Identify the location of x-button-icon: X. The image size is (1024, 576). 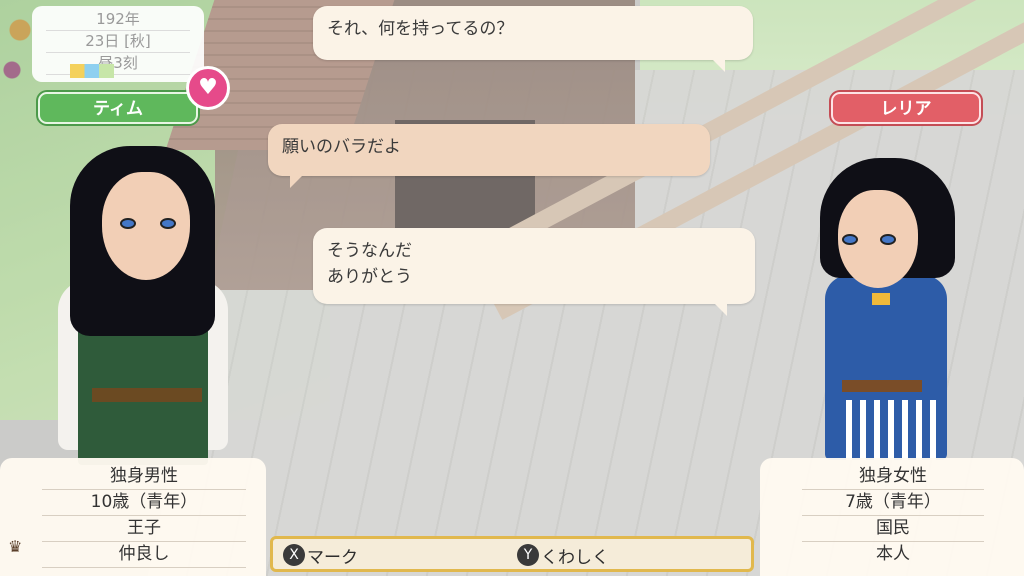
(294, 555).